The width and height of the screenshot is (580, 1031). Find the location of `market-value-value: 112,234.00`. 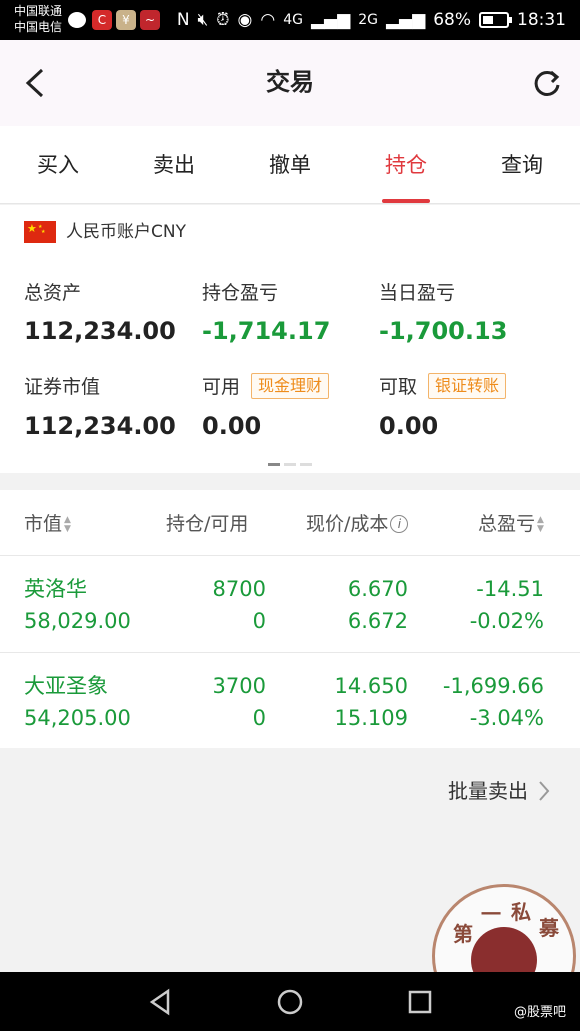

market-value-value: 112,234.00 is located at coordinates (100, 426).